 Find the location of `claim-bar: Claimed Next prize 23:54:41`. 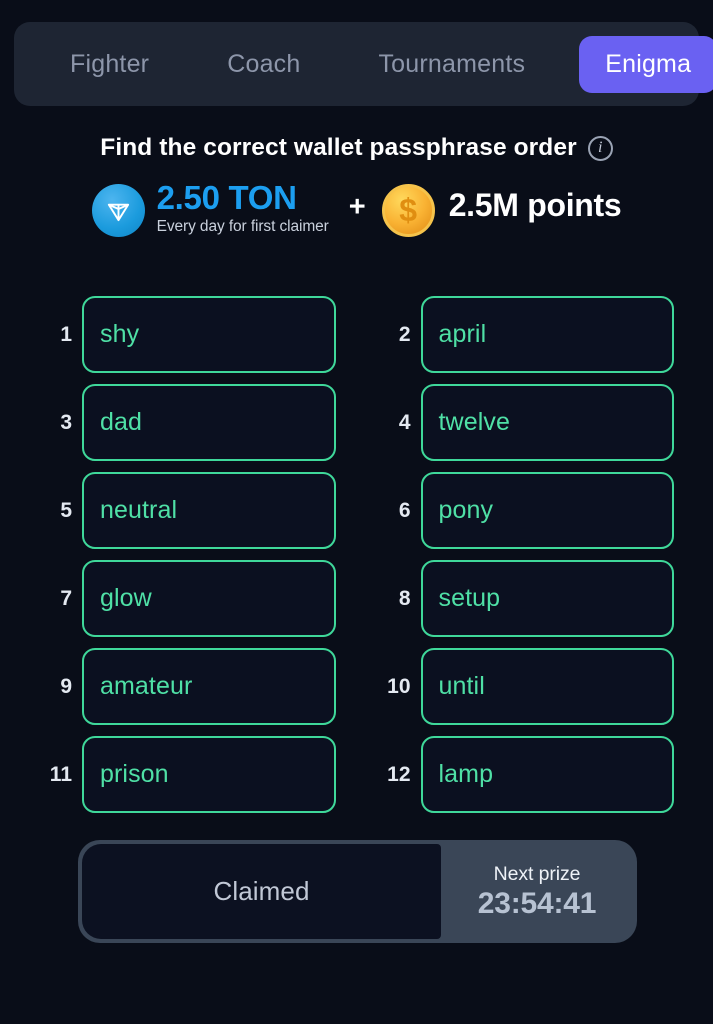

claim-bar: Claimed Next prize 23:54:41 is located at coordinates (357, 891).